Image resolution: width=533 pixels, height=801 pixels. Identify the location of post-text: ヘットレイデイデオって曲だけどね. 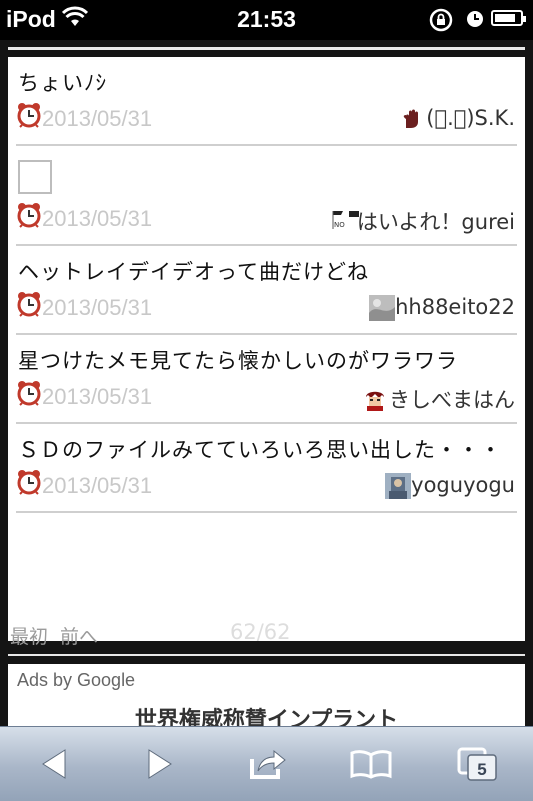
(193, 272).